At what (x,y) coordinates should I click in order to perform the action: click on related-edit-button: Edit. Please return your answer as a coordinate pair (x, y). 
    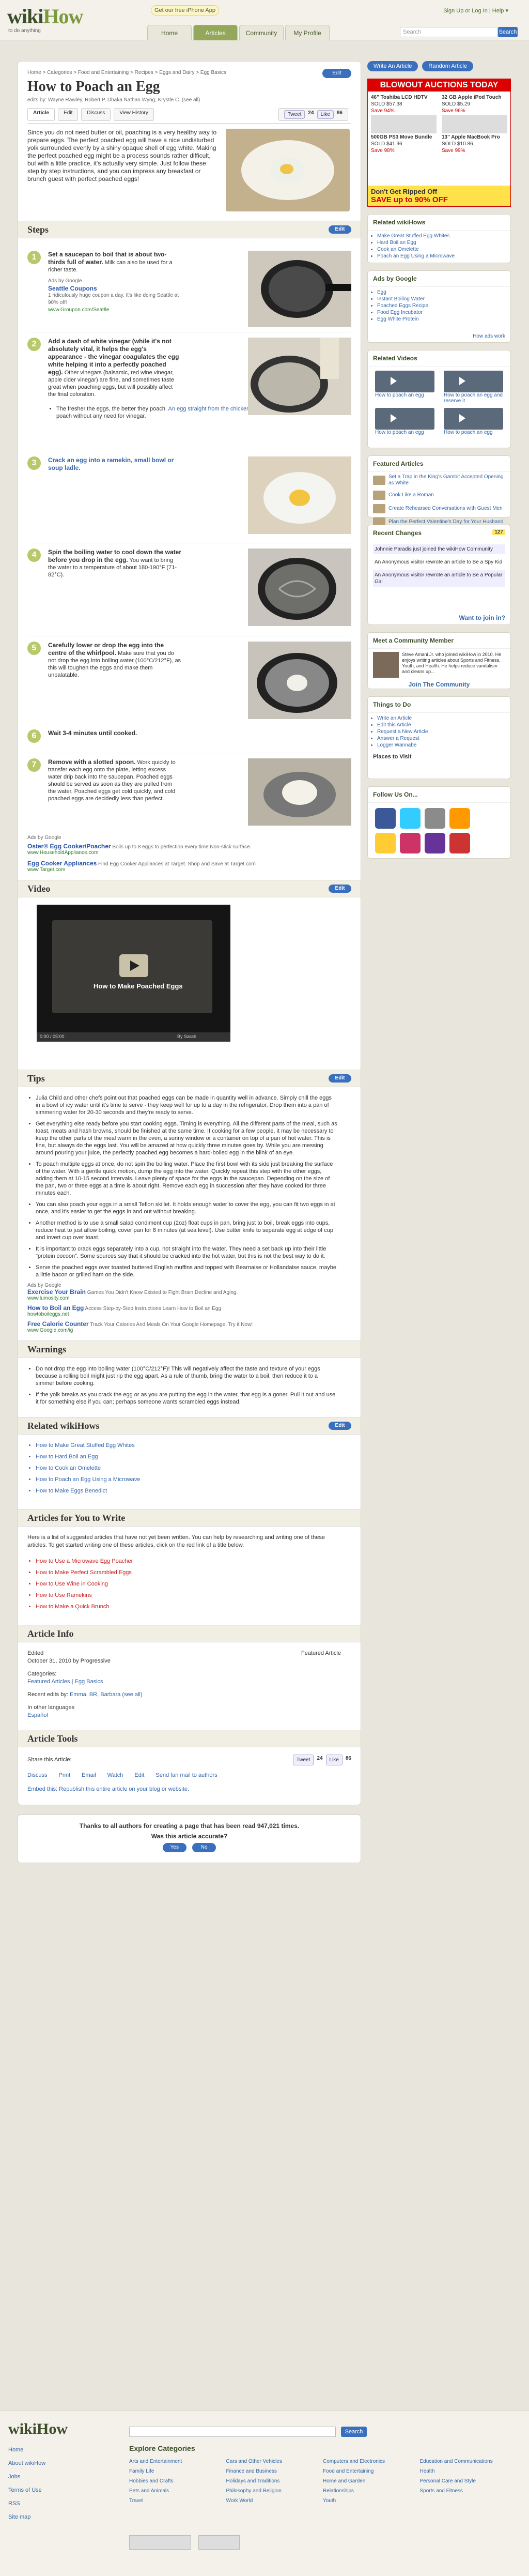
    Looking at the image, I should click on (340, 1426).